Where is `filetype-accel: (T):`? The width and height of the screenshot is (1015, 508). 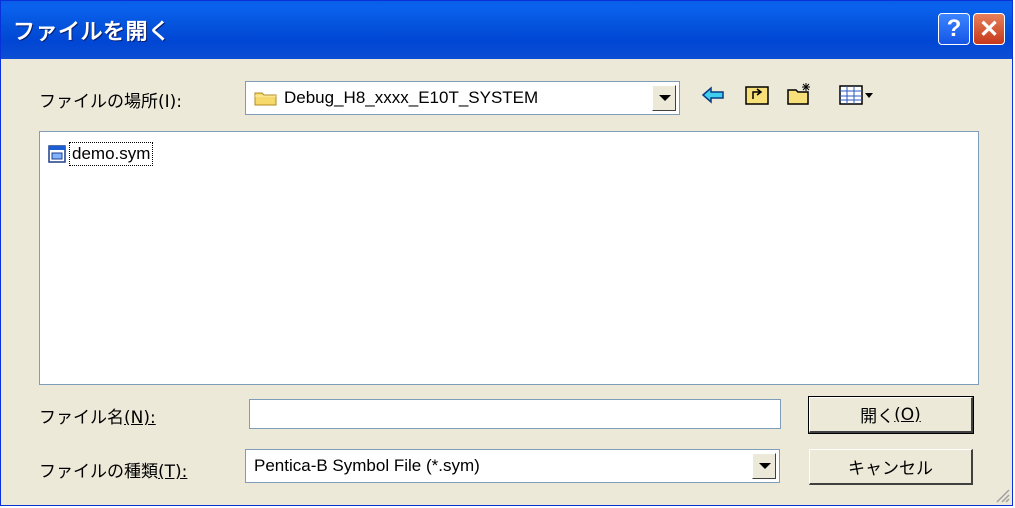 filetype-accel: (T): is located at coordinates (173, 472).